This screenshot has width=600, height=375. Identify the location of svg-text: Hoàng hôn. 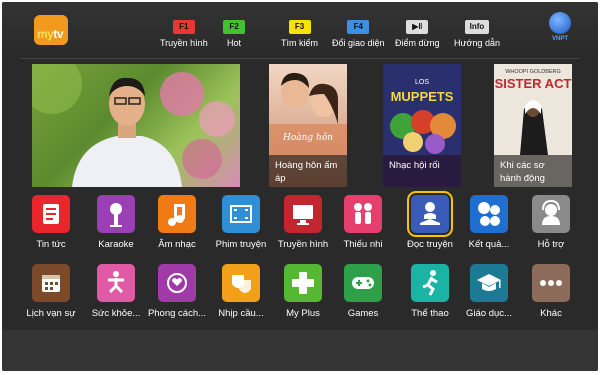
(307, 137).